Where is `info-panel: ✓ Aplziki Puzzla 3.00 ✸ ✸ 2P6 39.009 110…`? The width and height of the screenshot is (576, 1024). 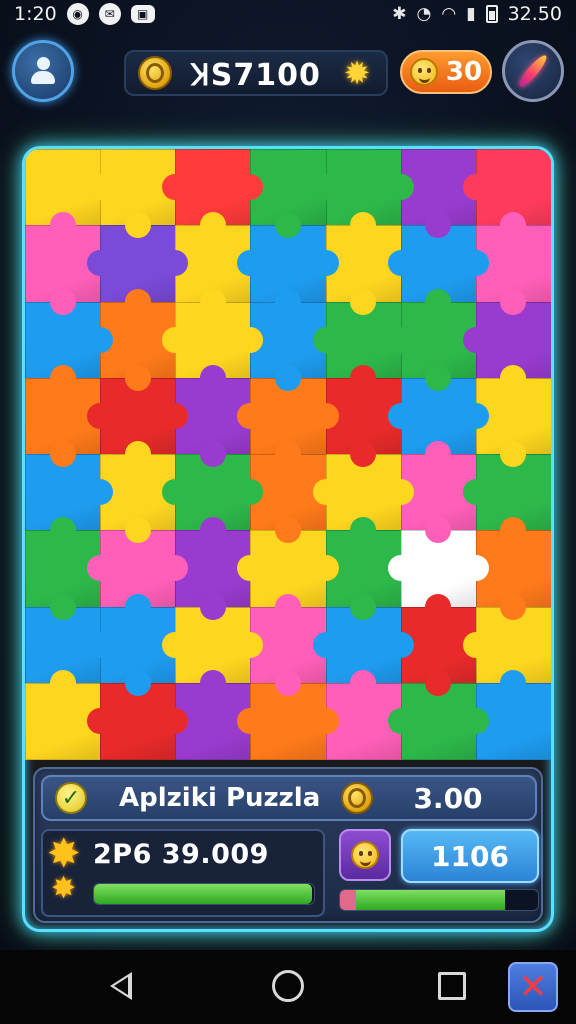 info-panel: ✓ Aplziki Puzzla 3.00 ✸ ✸ 2P6 39.009 110… is located at coordinates (288, 845).